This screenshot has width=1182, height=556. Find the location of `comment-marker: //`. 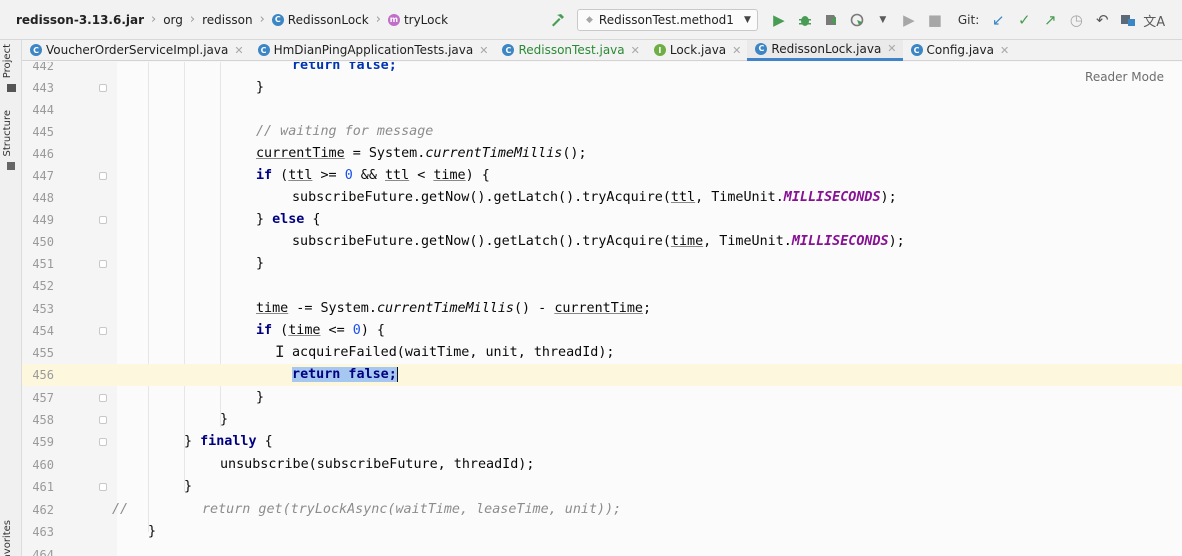

comment-marker: // is located at coordinates (120, 509).